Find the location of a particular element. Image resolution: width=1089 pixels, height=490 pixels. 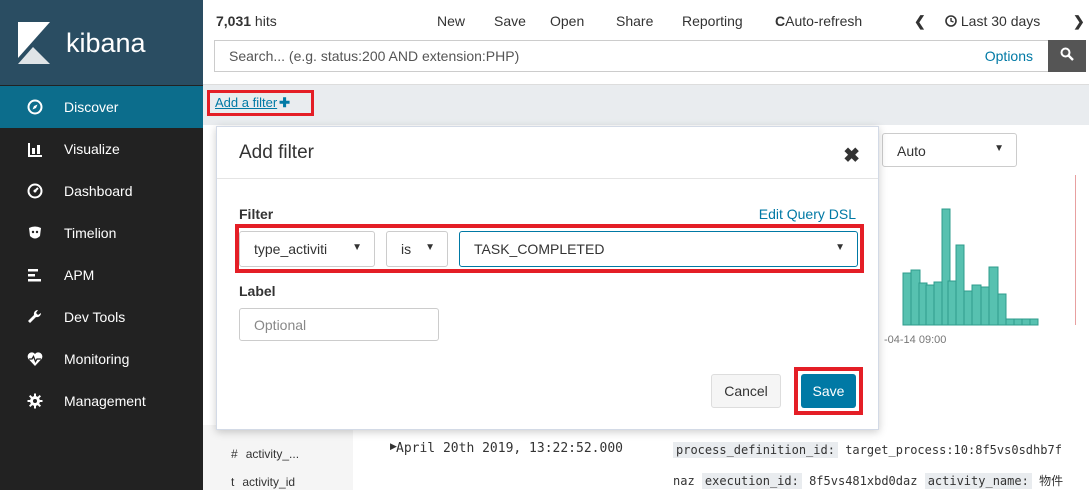

hits-count: 7,031 is located at coordinates (234, 21).